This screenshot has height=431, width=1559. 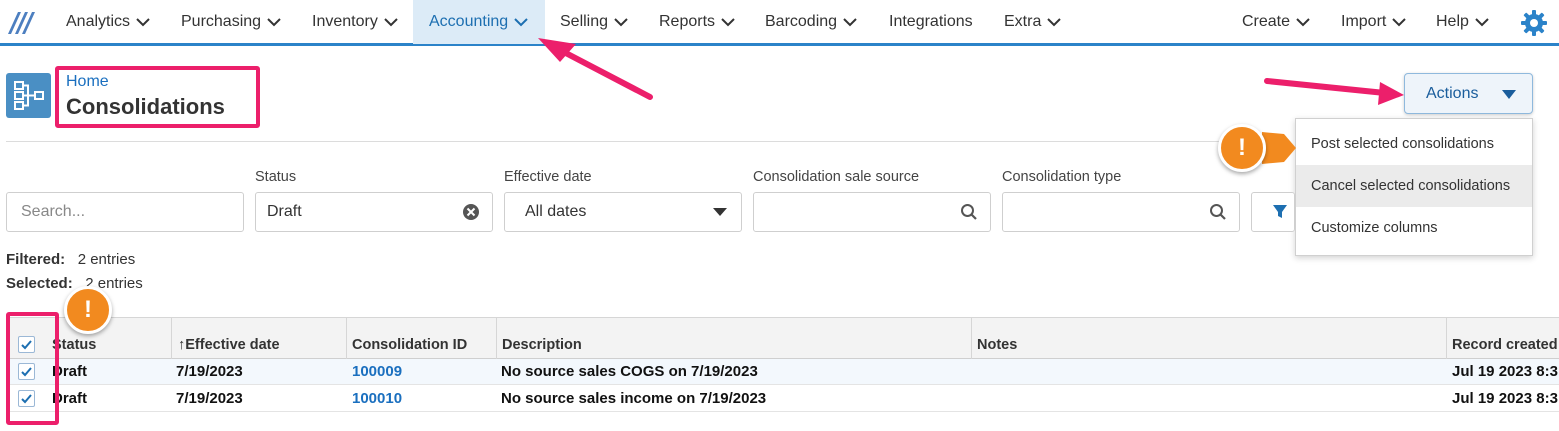 I want to click on nav-integrations: Integrations, so click(x=931, y=22).